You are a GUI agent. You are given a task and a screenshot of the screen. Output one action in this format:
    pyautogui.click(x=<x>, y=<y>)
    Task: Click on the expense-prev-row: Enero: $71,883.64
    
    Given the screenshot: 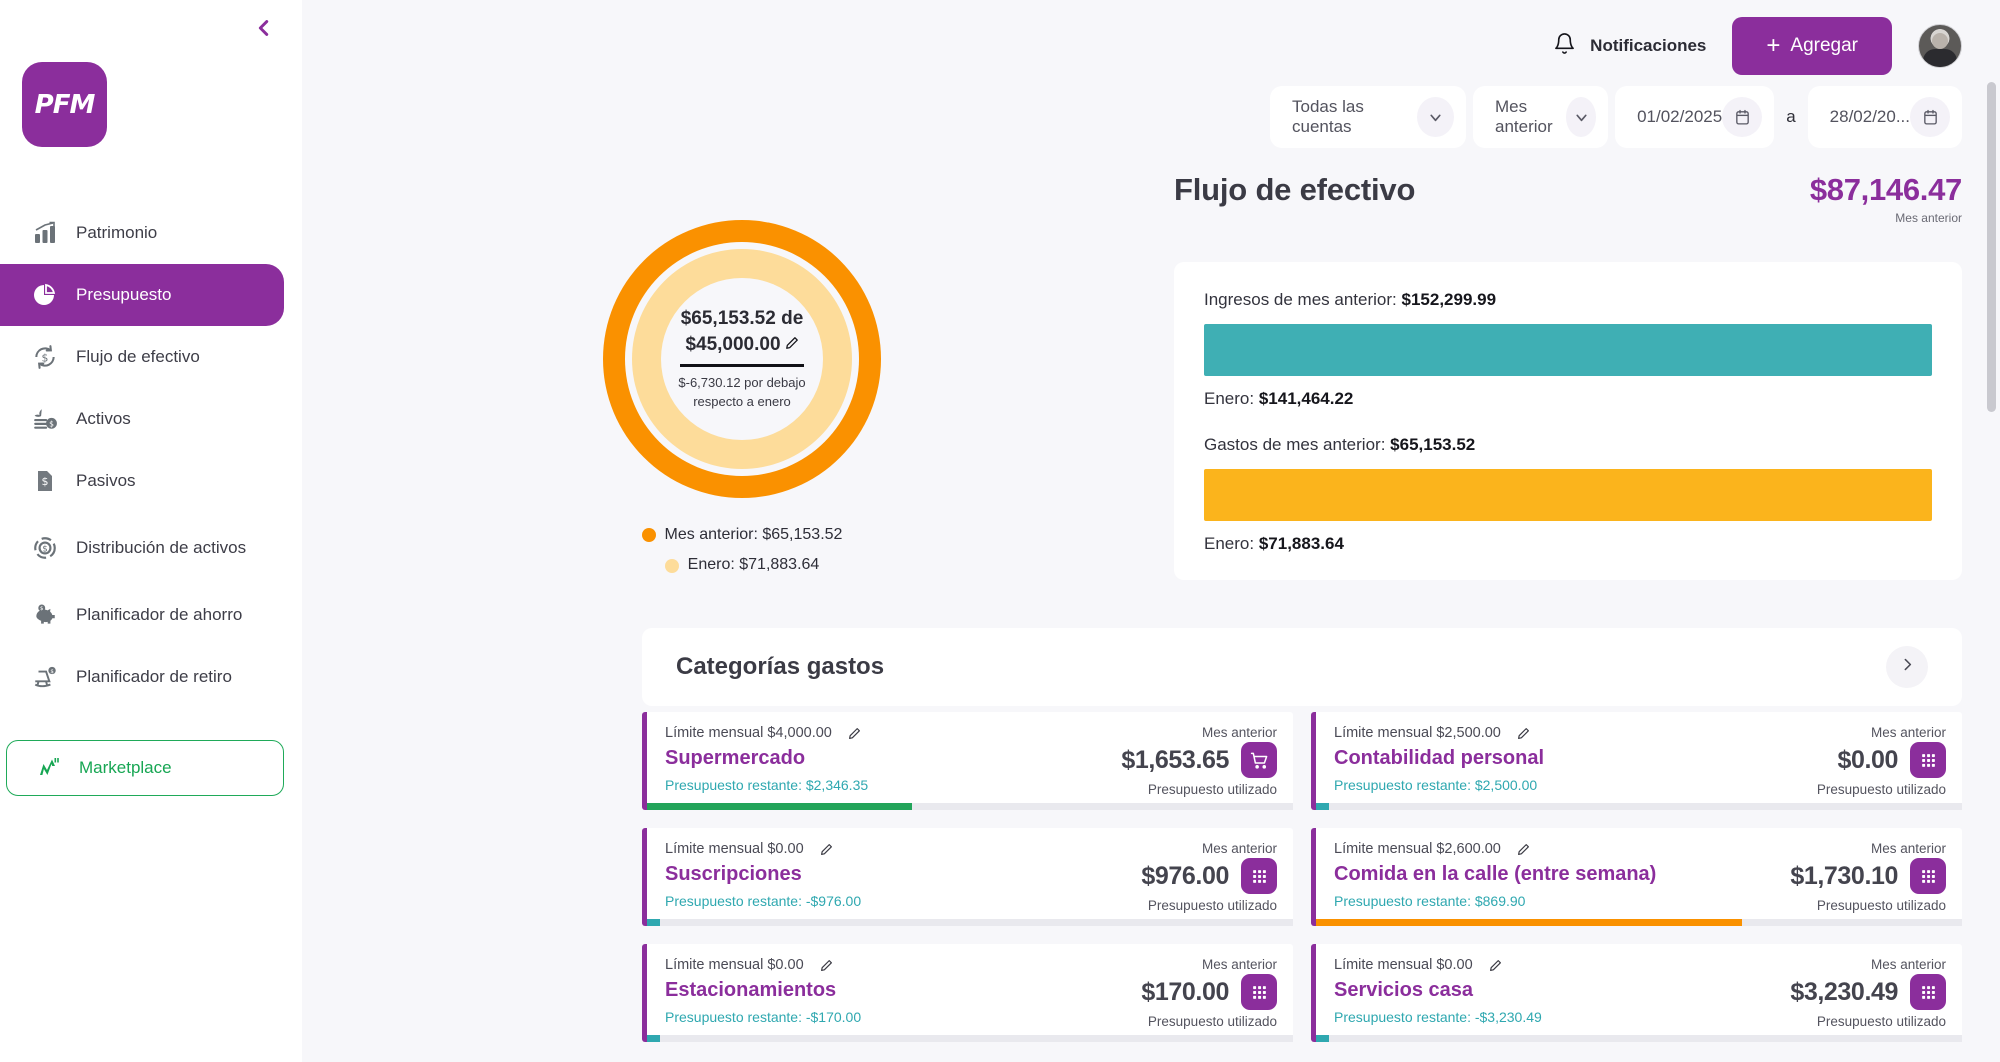 What is the action you would take?
    pyautogui.click(x=1568, y=544)
    